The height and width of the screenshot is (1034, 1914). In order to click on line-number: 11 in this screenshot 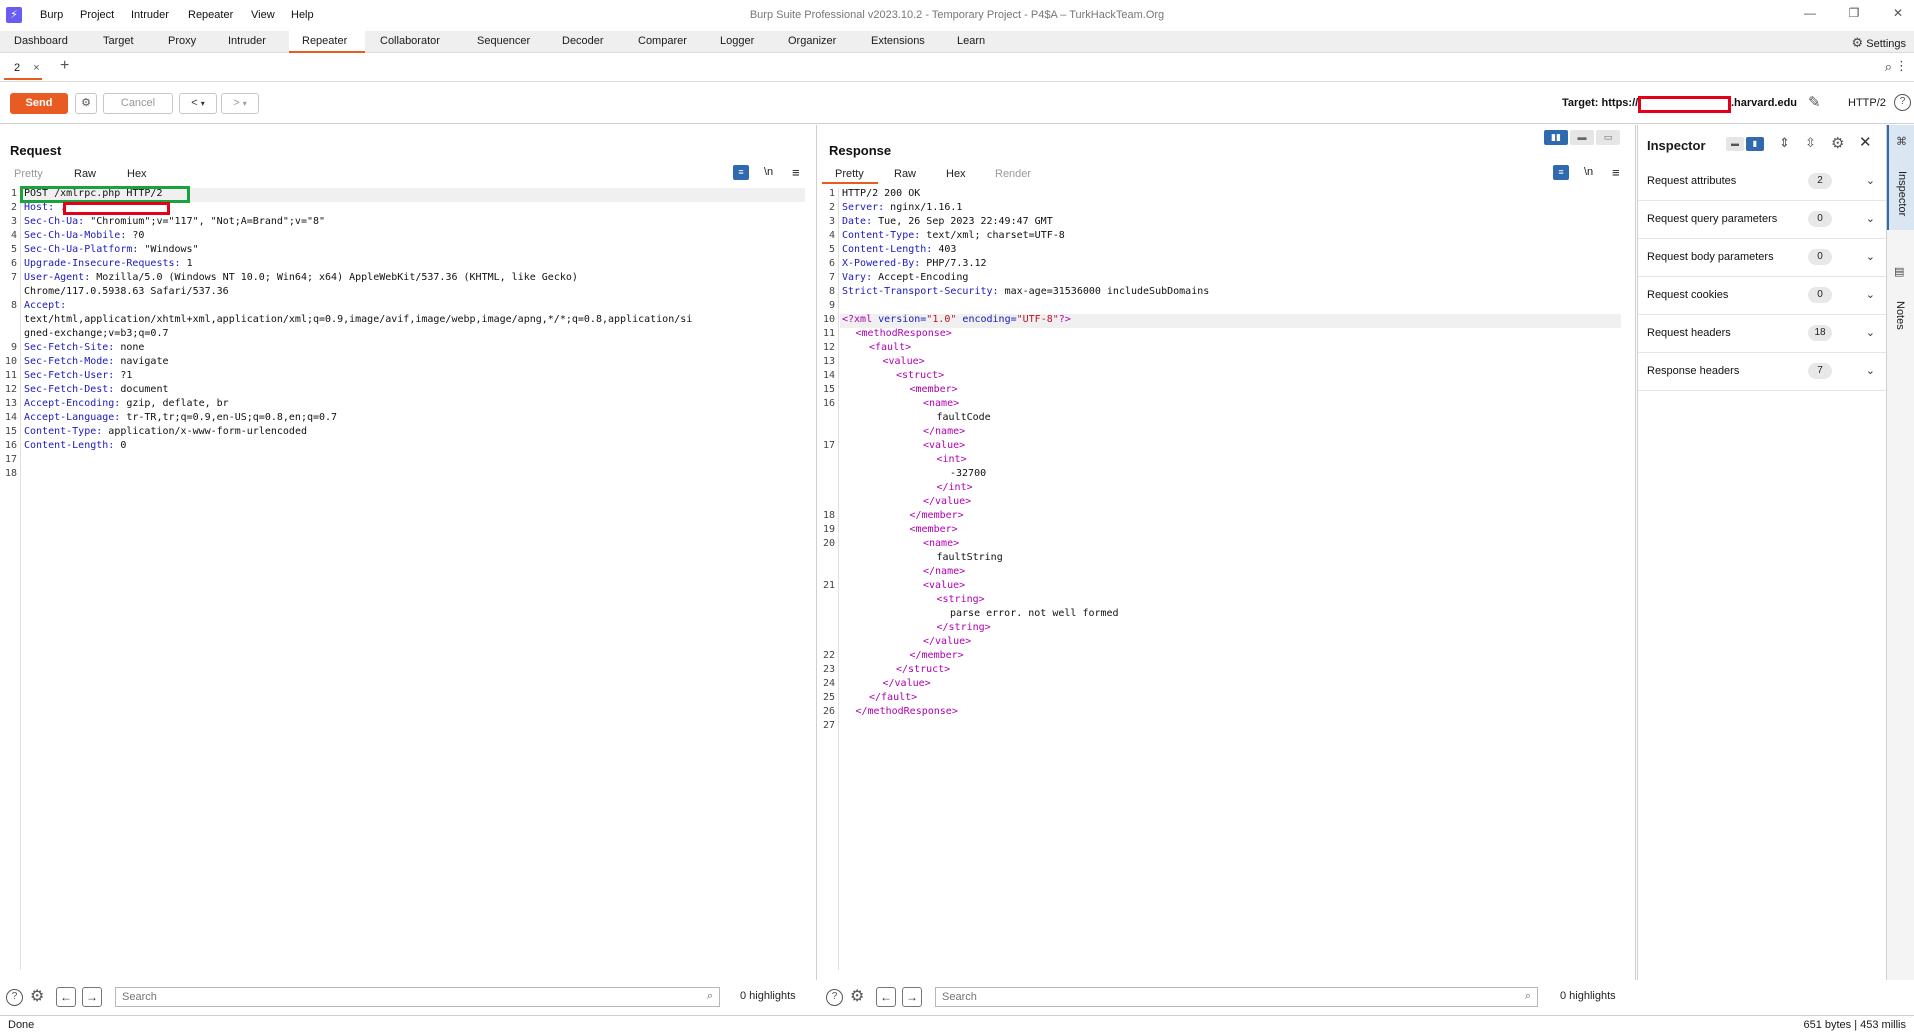, I will do `click(828, 333)`.